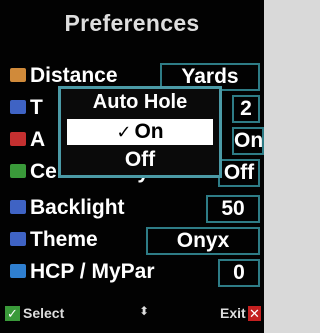  What do you see at coordinates (18, 171) in the screenshot?
I see `center-icon` at bounding box center [18, 171].